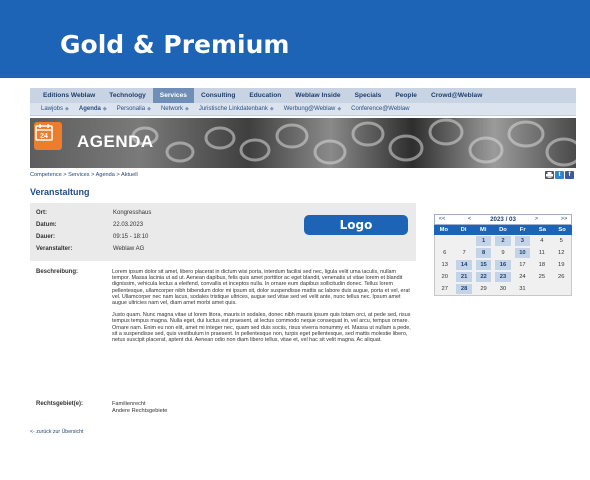 The width and height of the screenshot is (590, 480). I want to click on sub-nav-label: Personalia, so click(131, 109).